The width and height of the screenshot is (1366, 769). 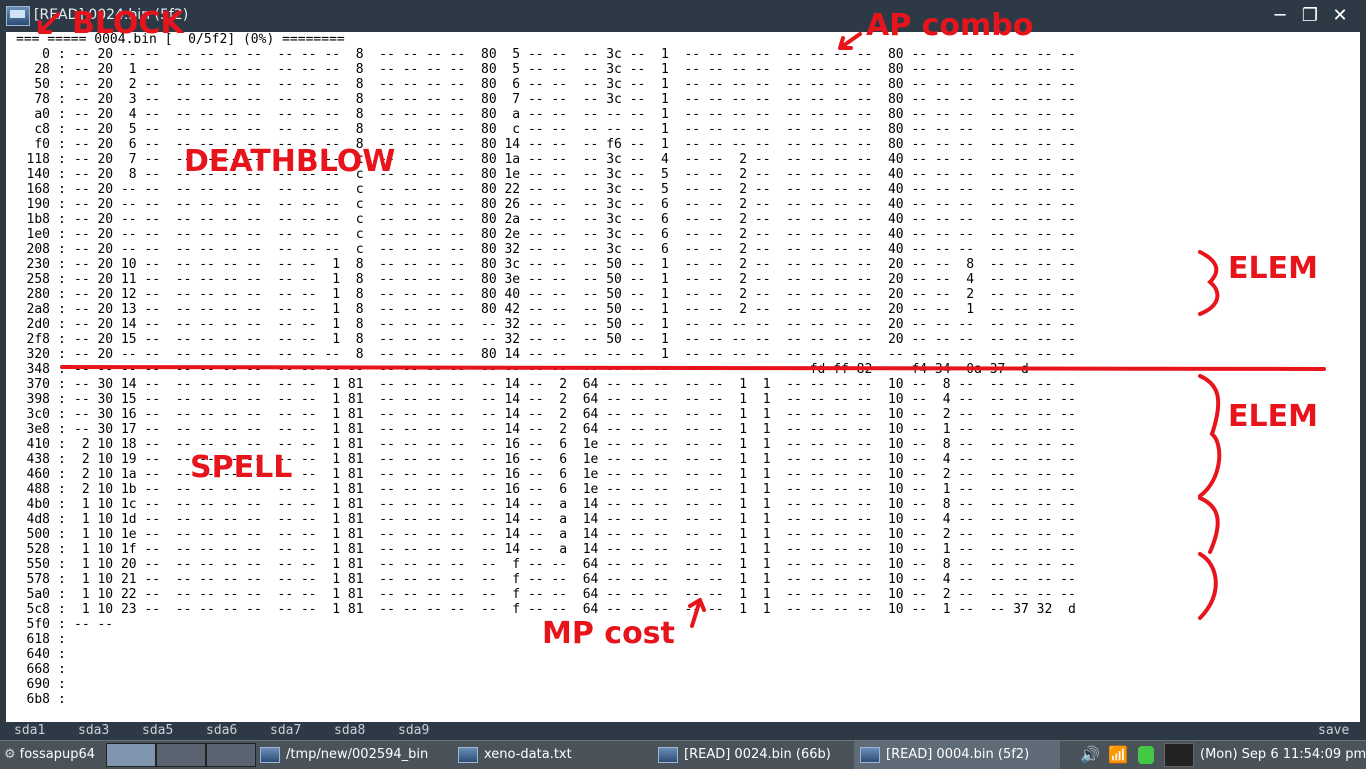 I want to click on start-menu-button: ⚙ fossapup64, so click(x=49, y=755).